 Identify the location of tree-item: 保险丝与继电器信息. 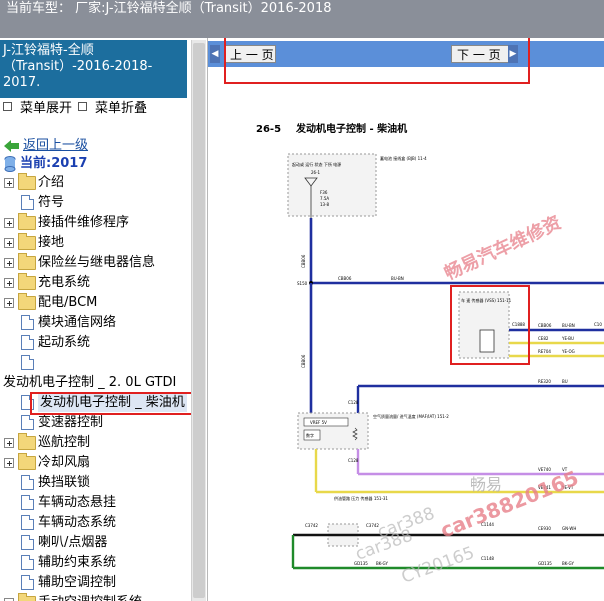
(95, 262).